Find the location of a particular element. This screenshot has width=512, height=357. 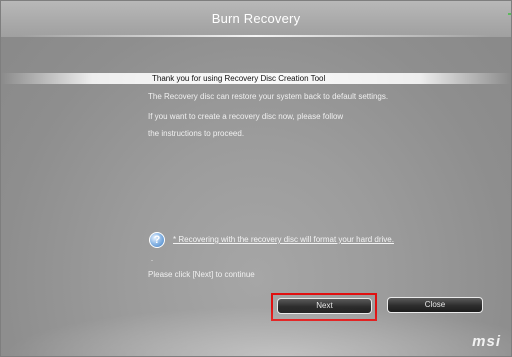

window-title: Burn Recovery is located at coordinates (256, 18).